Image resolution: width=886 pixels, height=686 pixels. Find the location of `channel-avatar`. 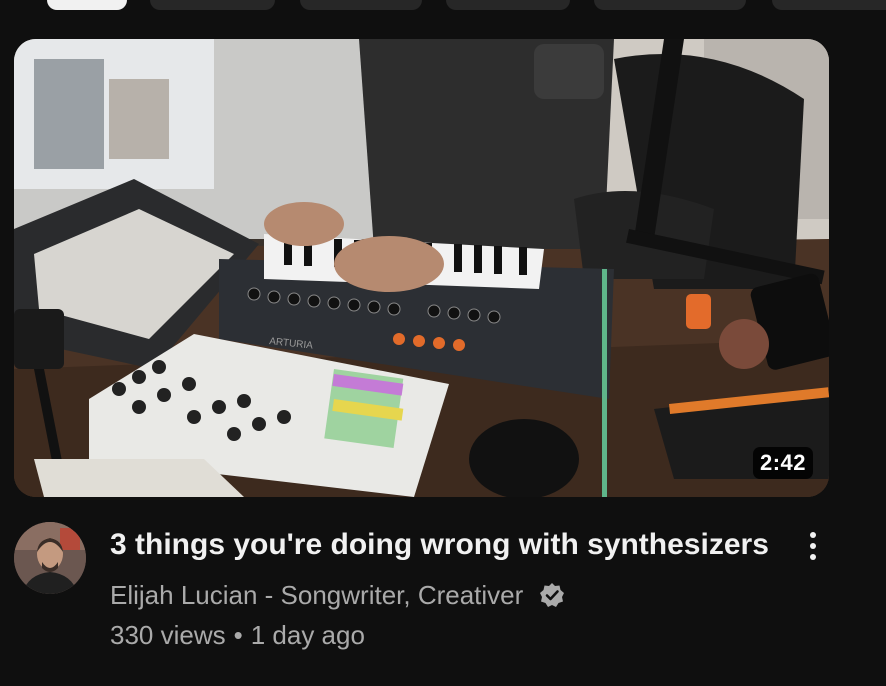

channel-avatar is located at coordinates (50, 558).